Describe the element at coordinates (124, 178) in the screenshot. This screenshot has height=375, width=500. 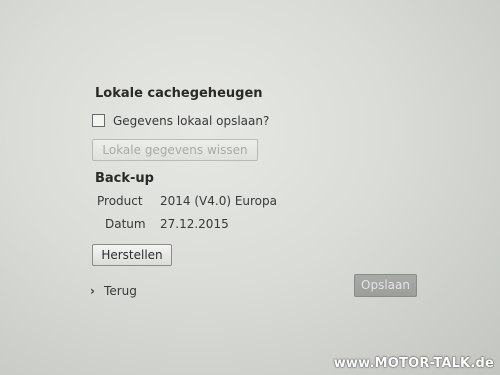
I see `backup-heading: Back-up` at that location.